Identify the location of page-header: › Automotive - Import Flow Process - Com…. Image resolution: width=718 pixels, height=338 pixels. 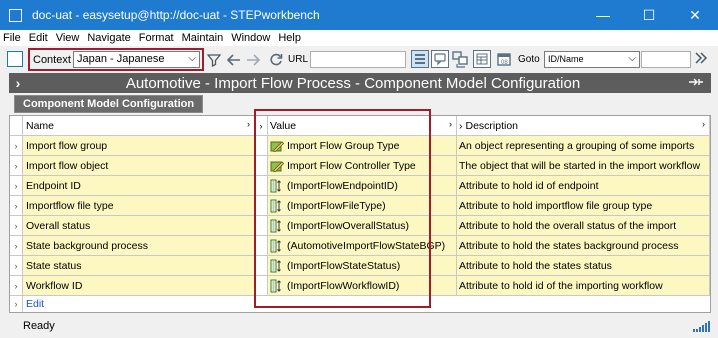
(360, 83).